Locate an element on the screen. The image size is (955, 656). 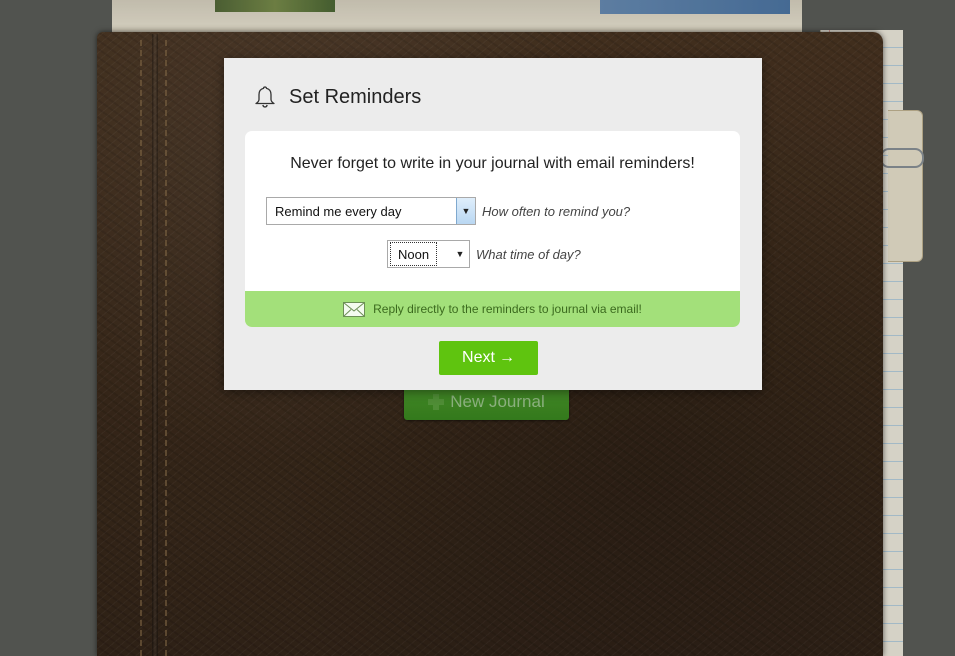
frequency-hint: How often to remind you? is located at coordinates (556, 211).